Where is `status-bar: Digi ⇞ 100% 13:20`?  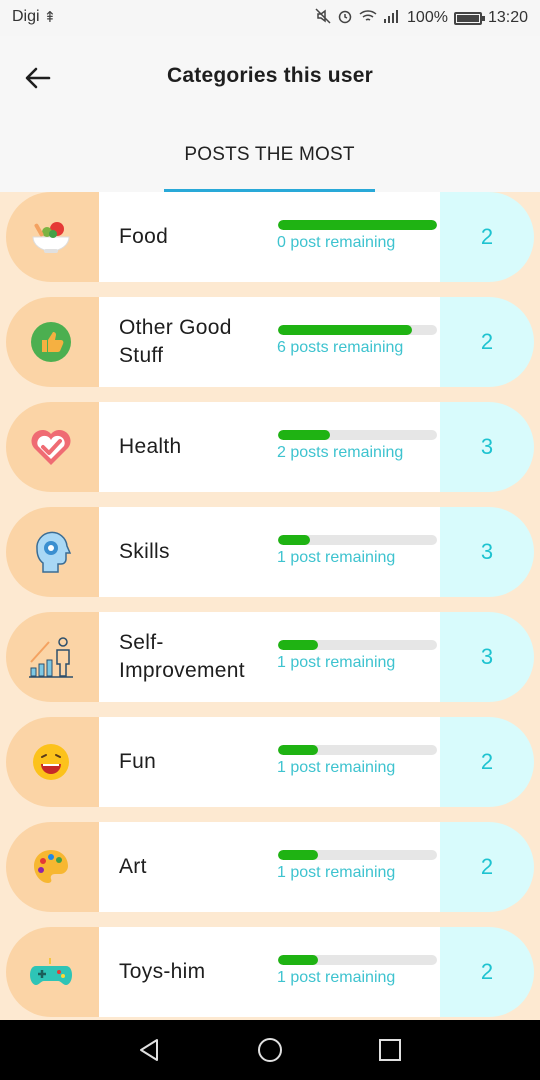
status-bar: Digi ⇞ 100% 13:20 is located at coordinates (270, 18).